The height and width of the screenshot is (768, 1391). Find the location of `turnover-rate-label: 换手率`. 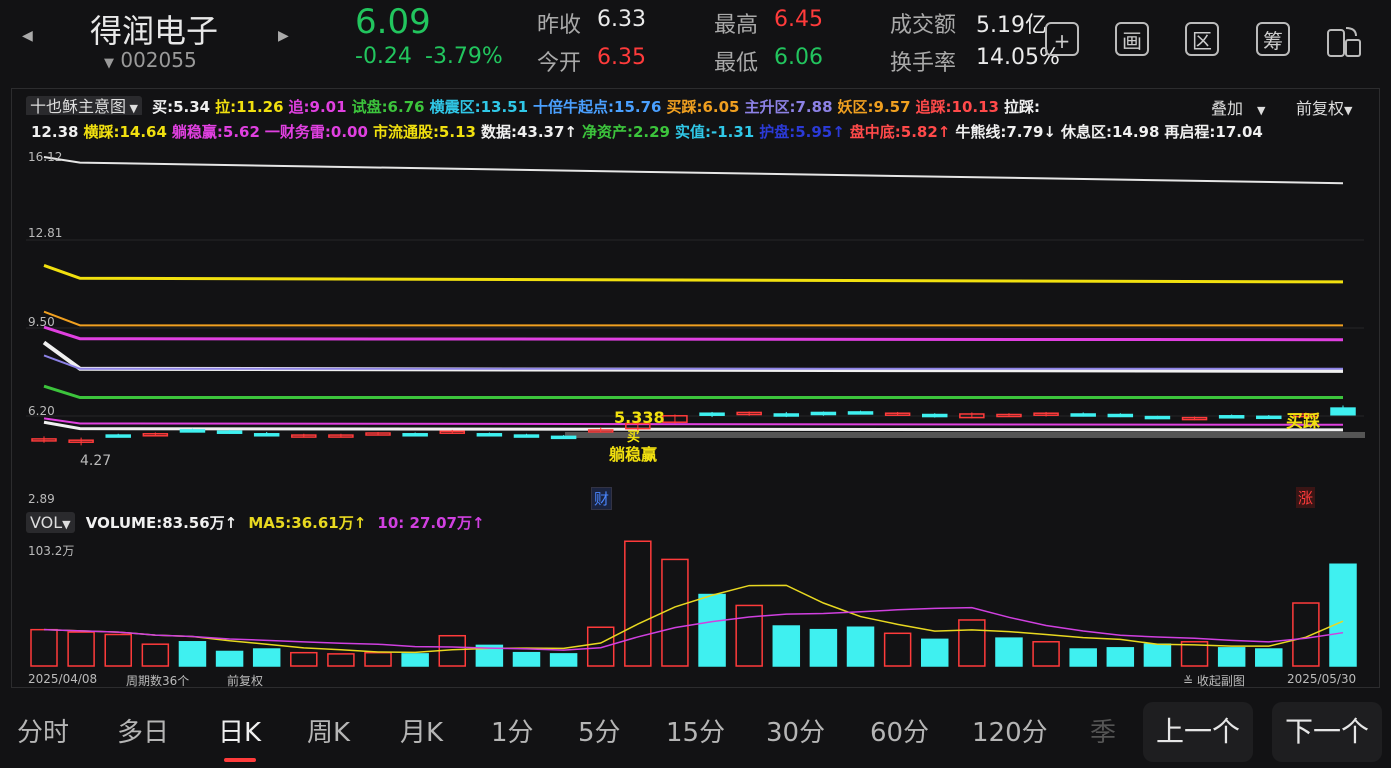

turnover-rate-label: 换手率 is located at coordinates (923, 63).